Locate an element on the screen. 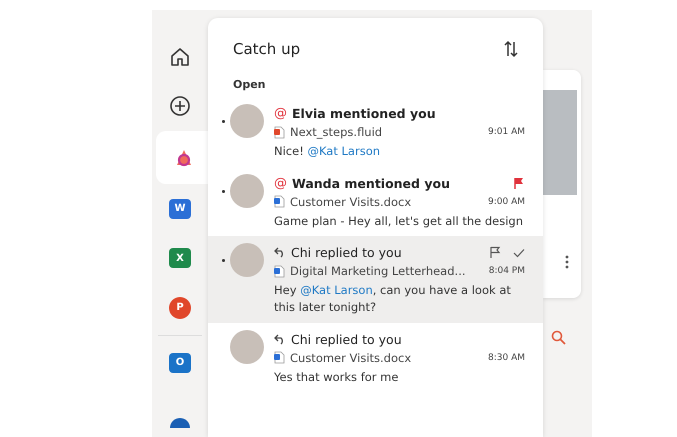 Image resolution: width=677 pixels, height=437 pixels. app-icon: W is located at coordinates (180, 208).